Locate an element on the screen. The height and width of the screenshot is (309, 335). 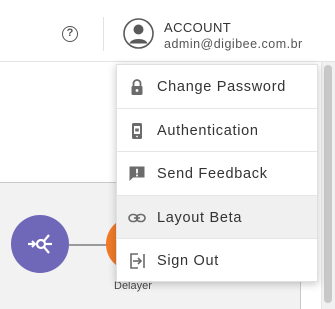
menu-item-label: Authentication is located at coordinates (208, 130).